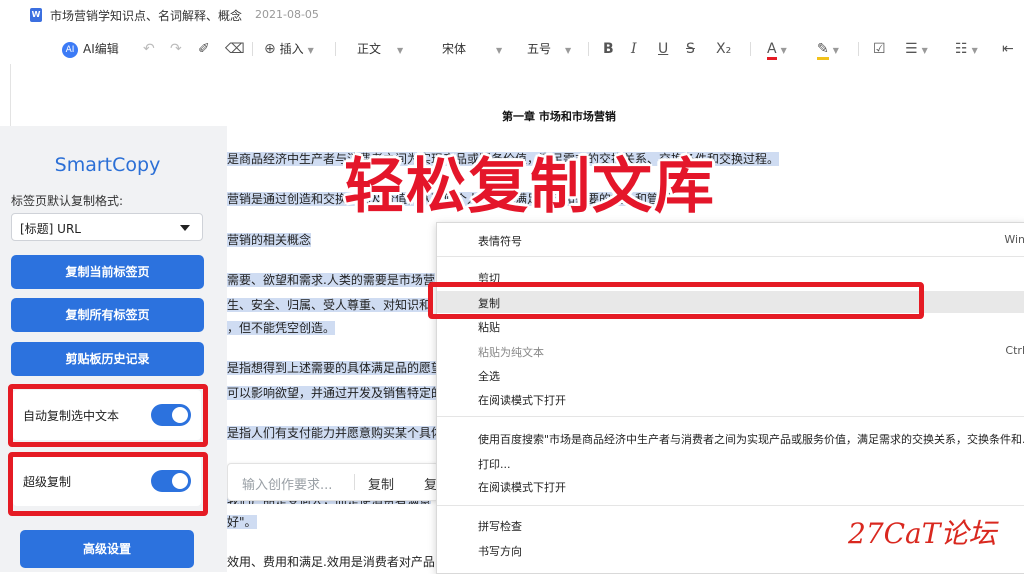 This screenshot has width=1024, height=574. Describe the element at coordinates (723, 49) in the screenshot. I see `subscript-icon: X₂` at that location.